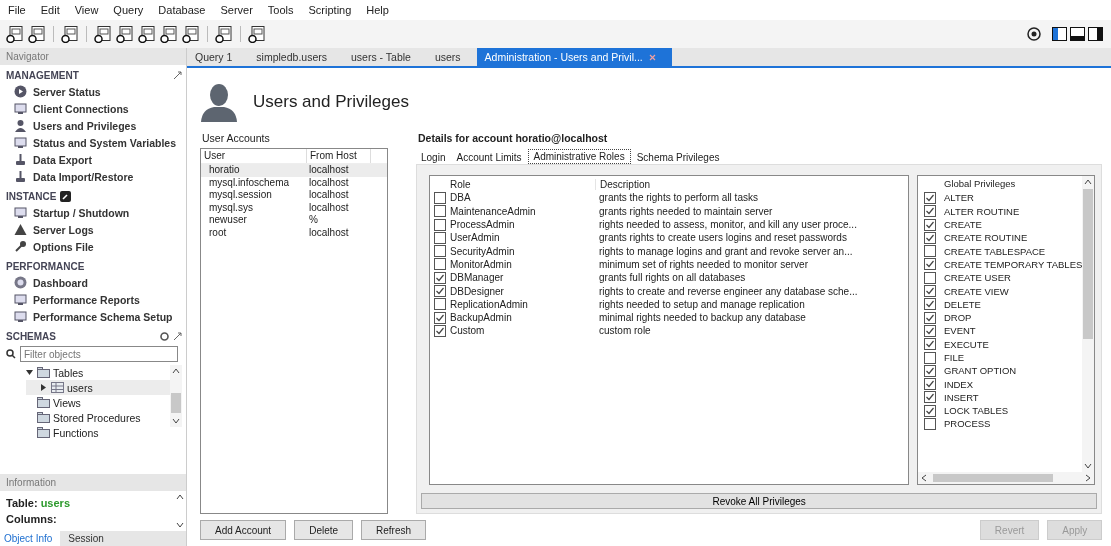  I want to click on tree-item: Views, so click(98, 402).